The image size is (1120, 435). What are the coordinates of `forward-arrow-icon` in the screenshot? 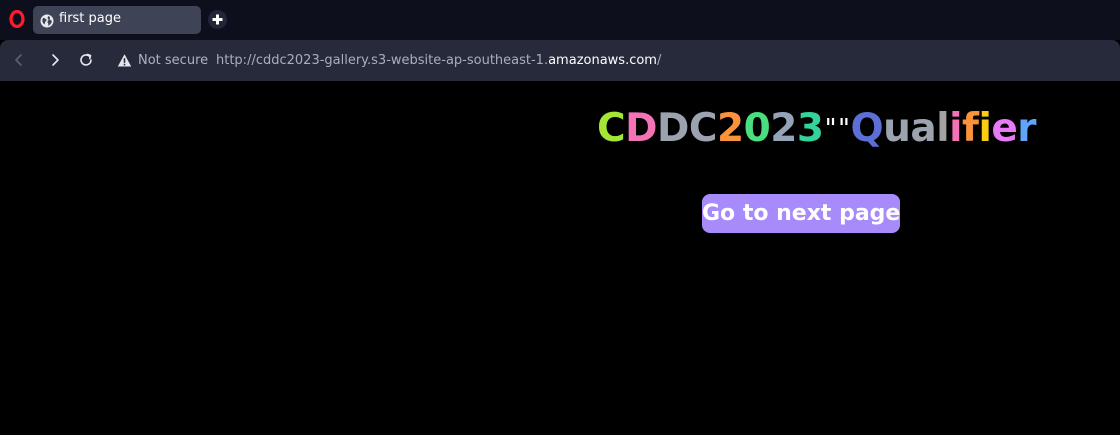 It's located at (55, 60).